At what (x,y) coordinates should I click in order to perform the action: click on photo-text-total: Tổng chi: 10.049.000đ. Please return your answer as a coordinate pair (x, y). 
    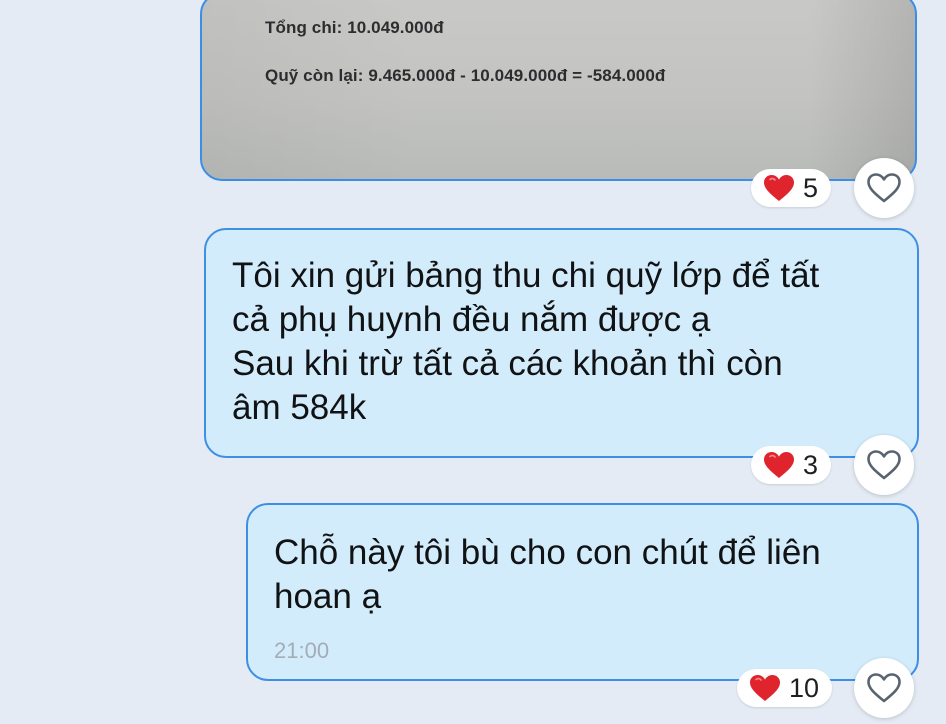
    Looking at the image, I should click on (354, 27).